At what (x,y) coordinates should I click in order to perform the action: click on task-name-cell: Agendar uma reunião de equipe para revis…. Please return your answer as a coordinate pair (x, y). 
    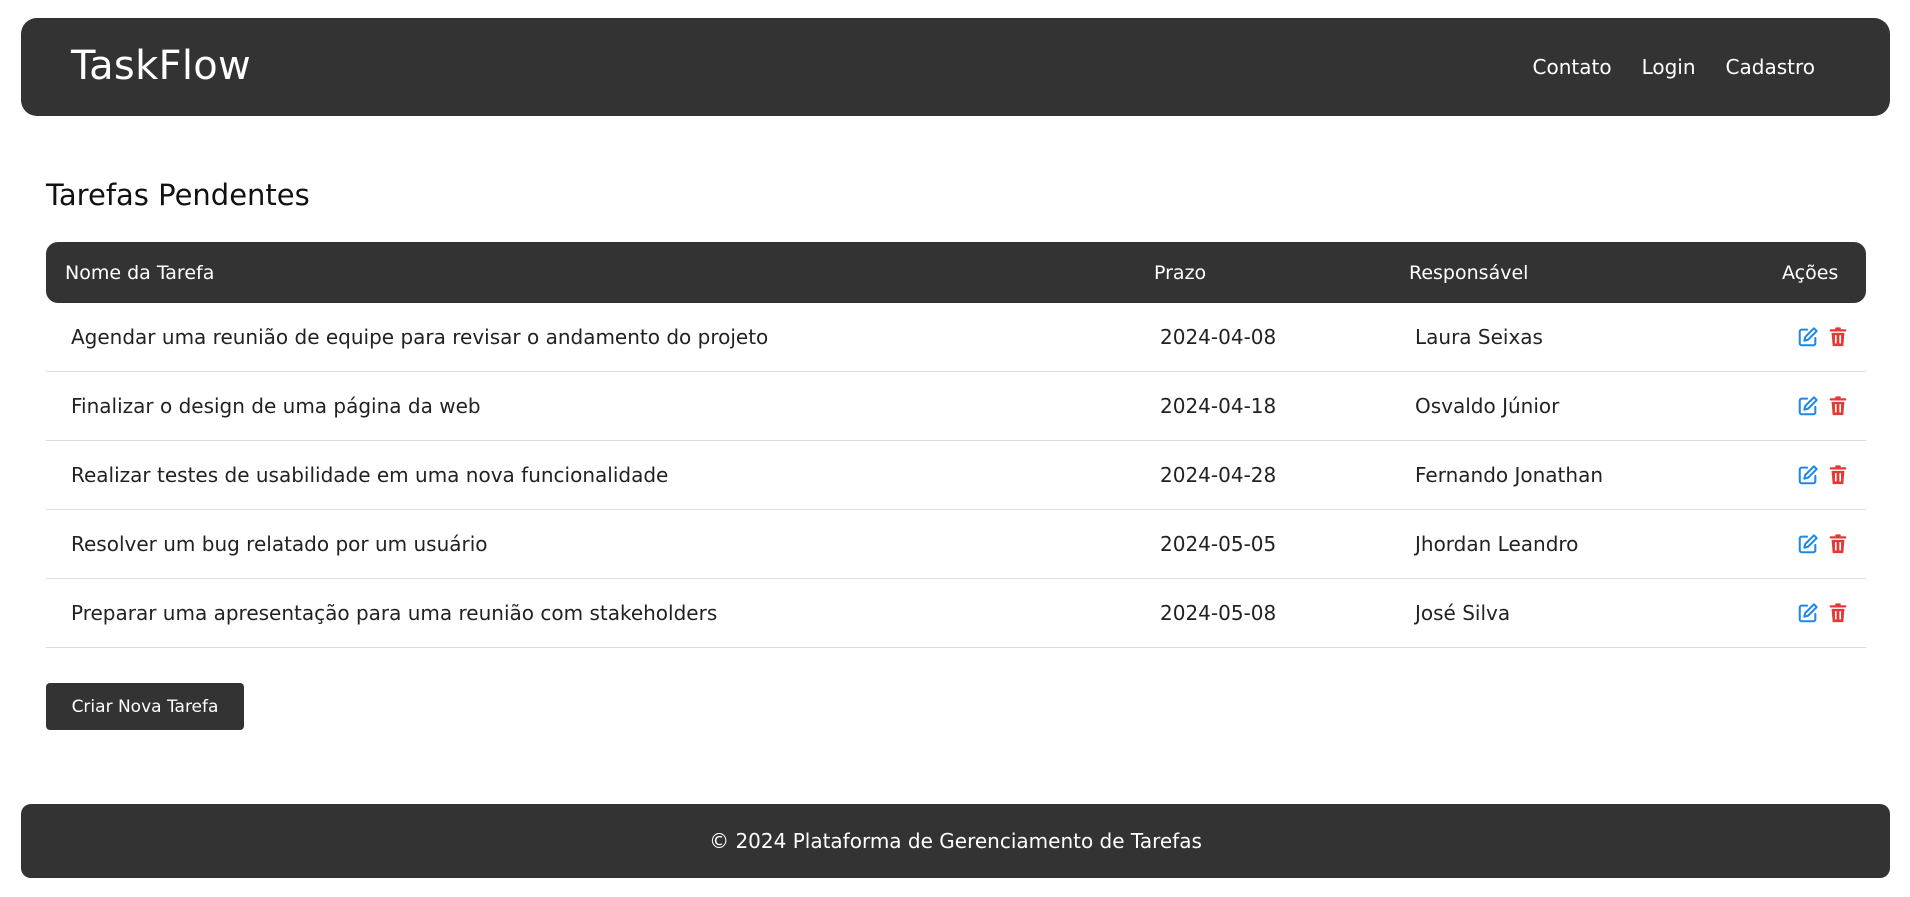
    Looking at the image, I should click on (590, 337).